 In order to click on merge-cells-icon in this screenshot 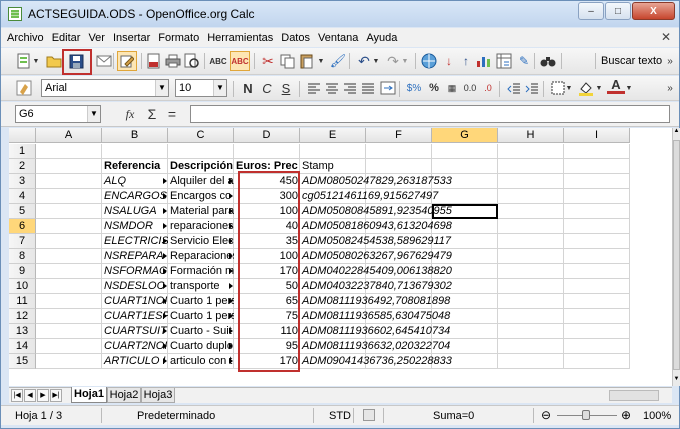, I will do `click(388, 88)`.